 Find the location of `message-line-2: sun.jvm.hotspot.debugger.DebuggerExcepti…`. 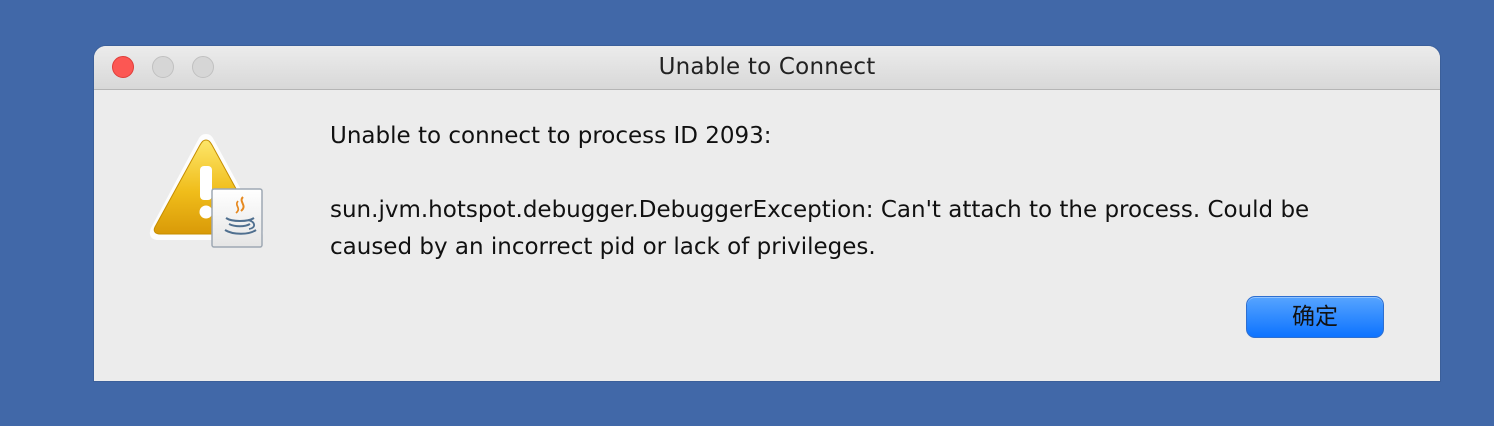

message-line-2: sun.jvm.hotspot.debugger.DebuggerExcepti… is located at coordinates (820, 210).